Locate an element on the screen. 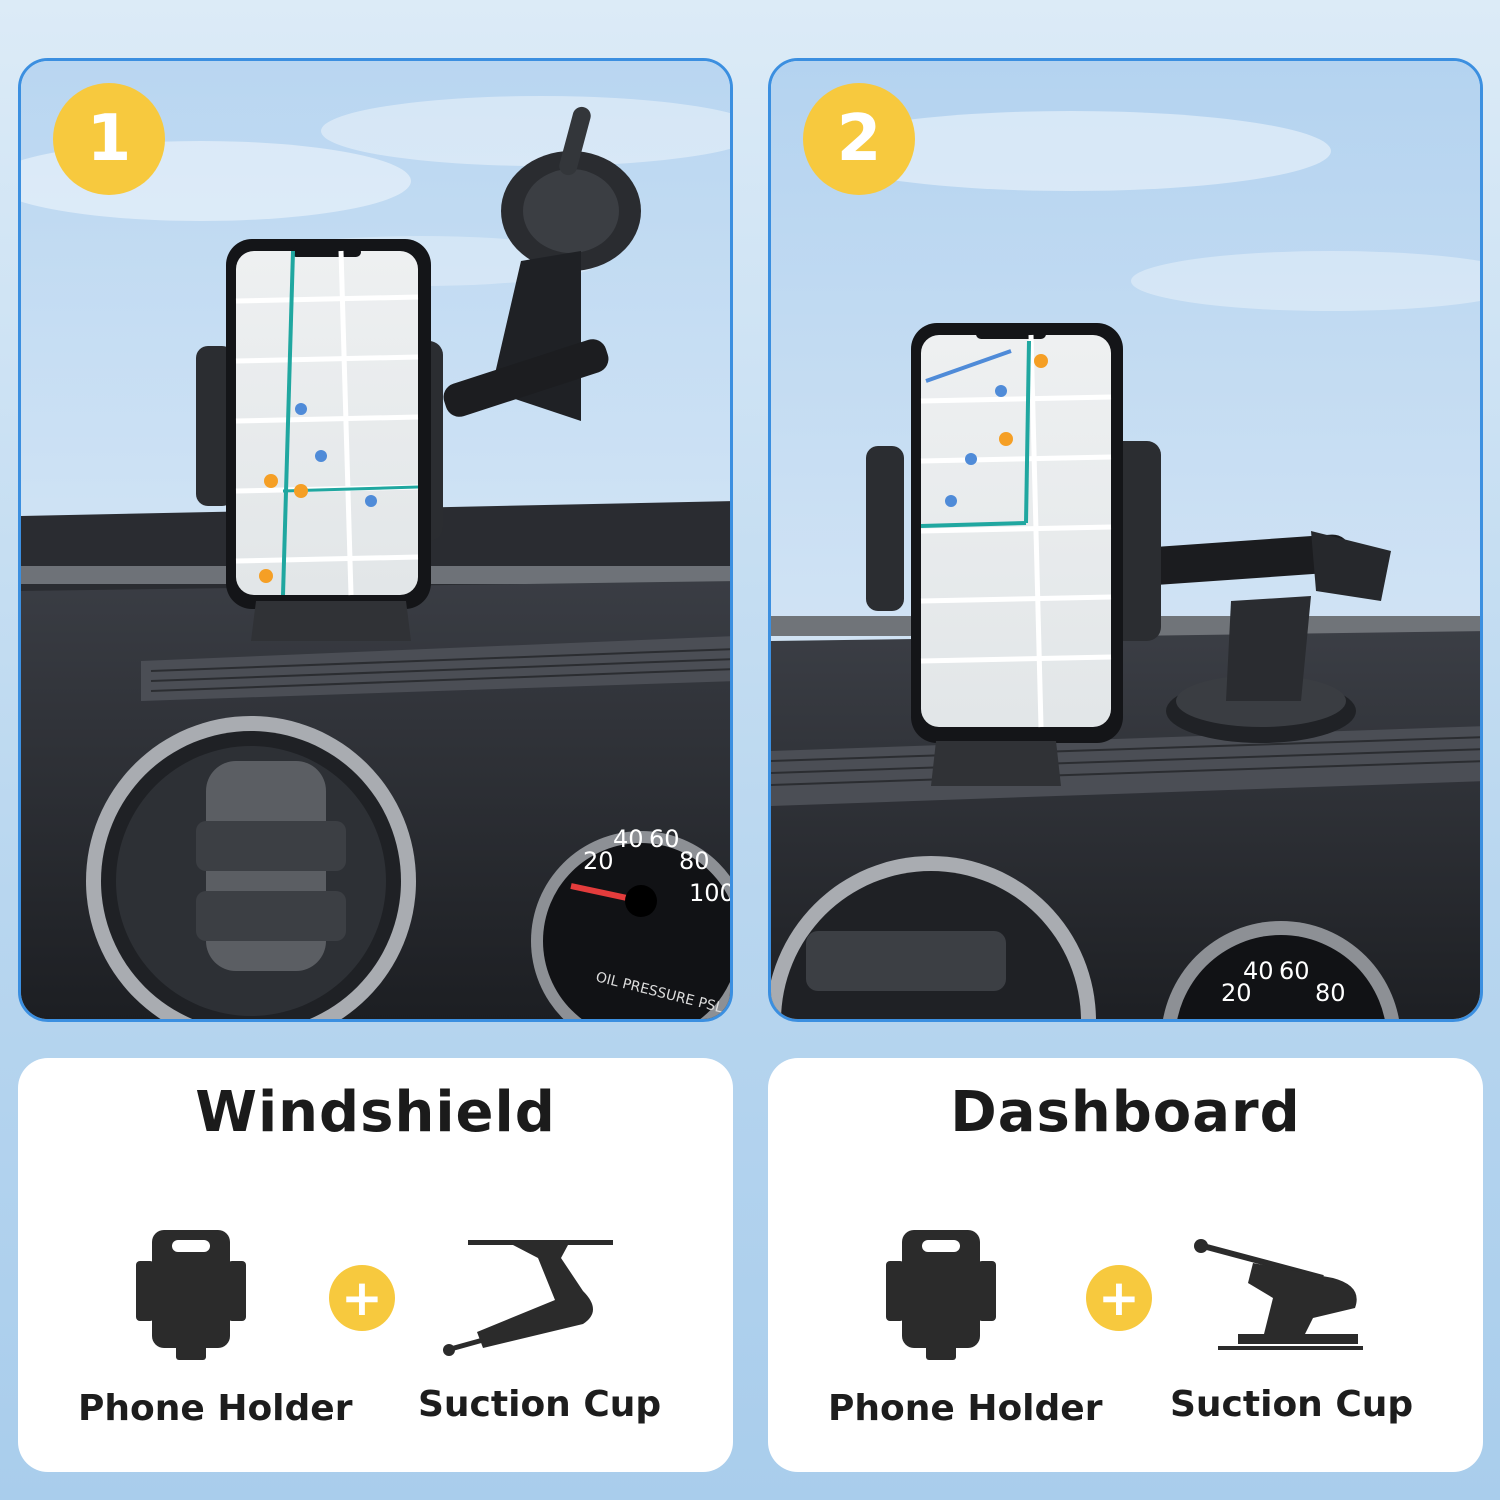 The image size is (1500, 1500). dashboard-suction-cup-icon is located at coordinates (1278, 1294).